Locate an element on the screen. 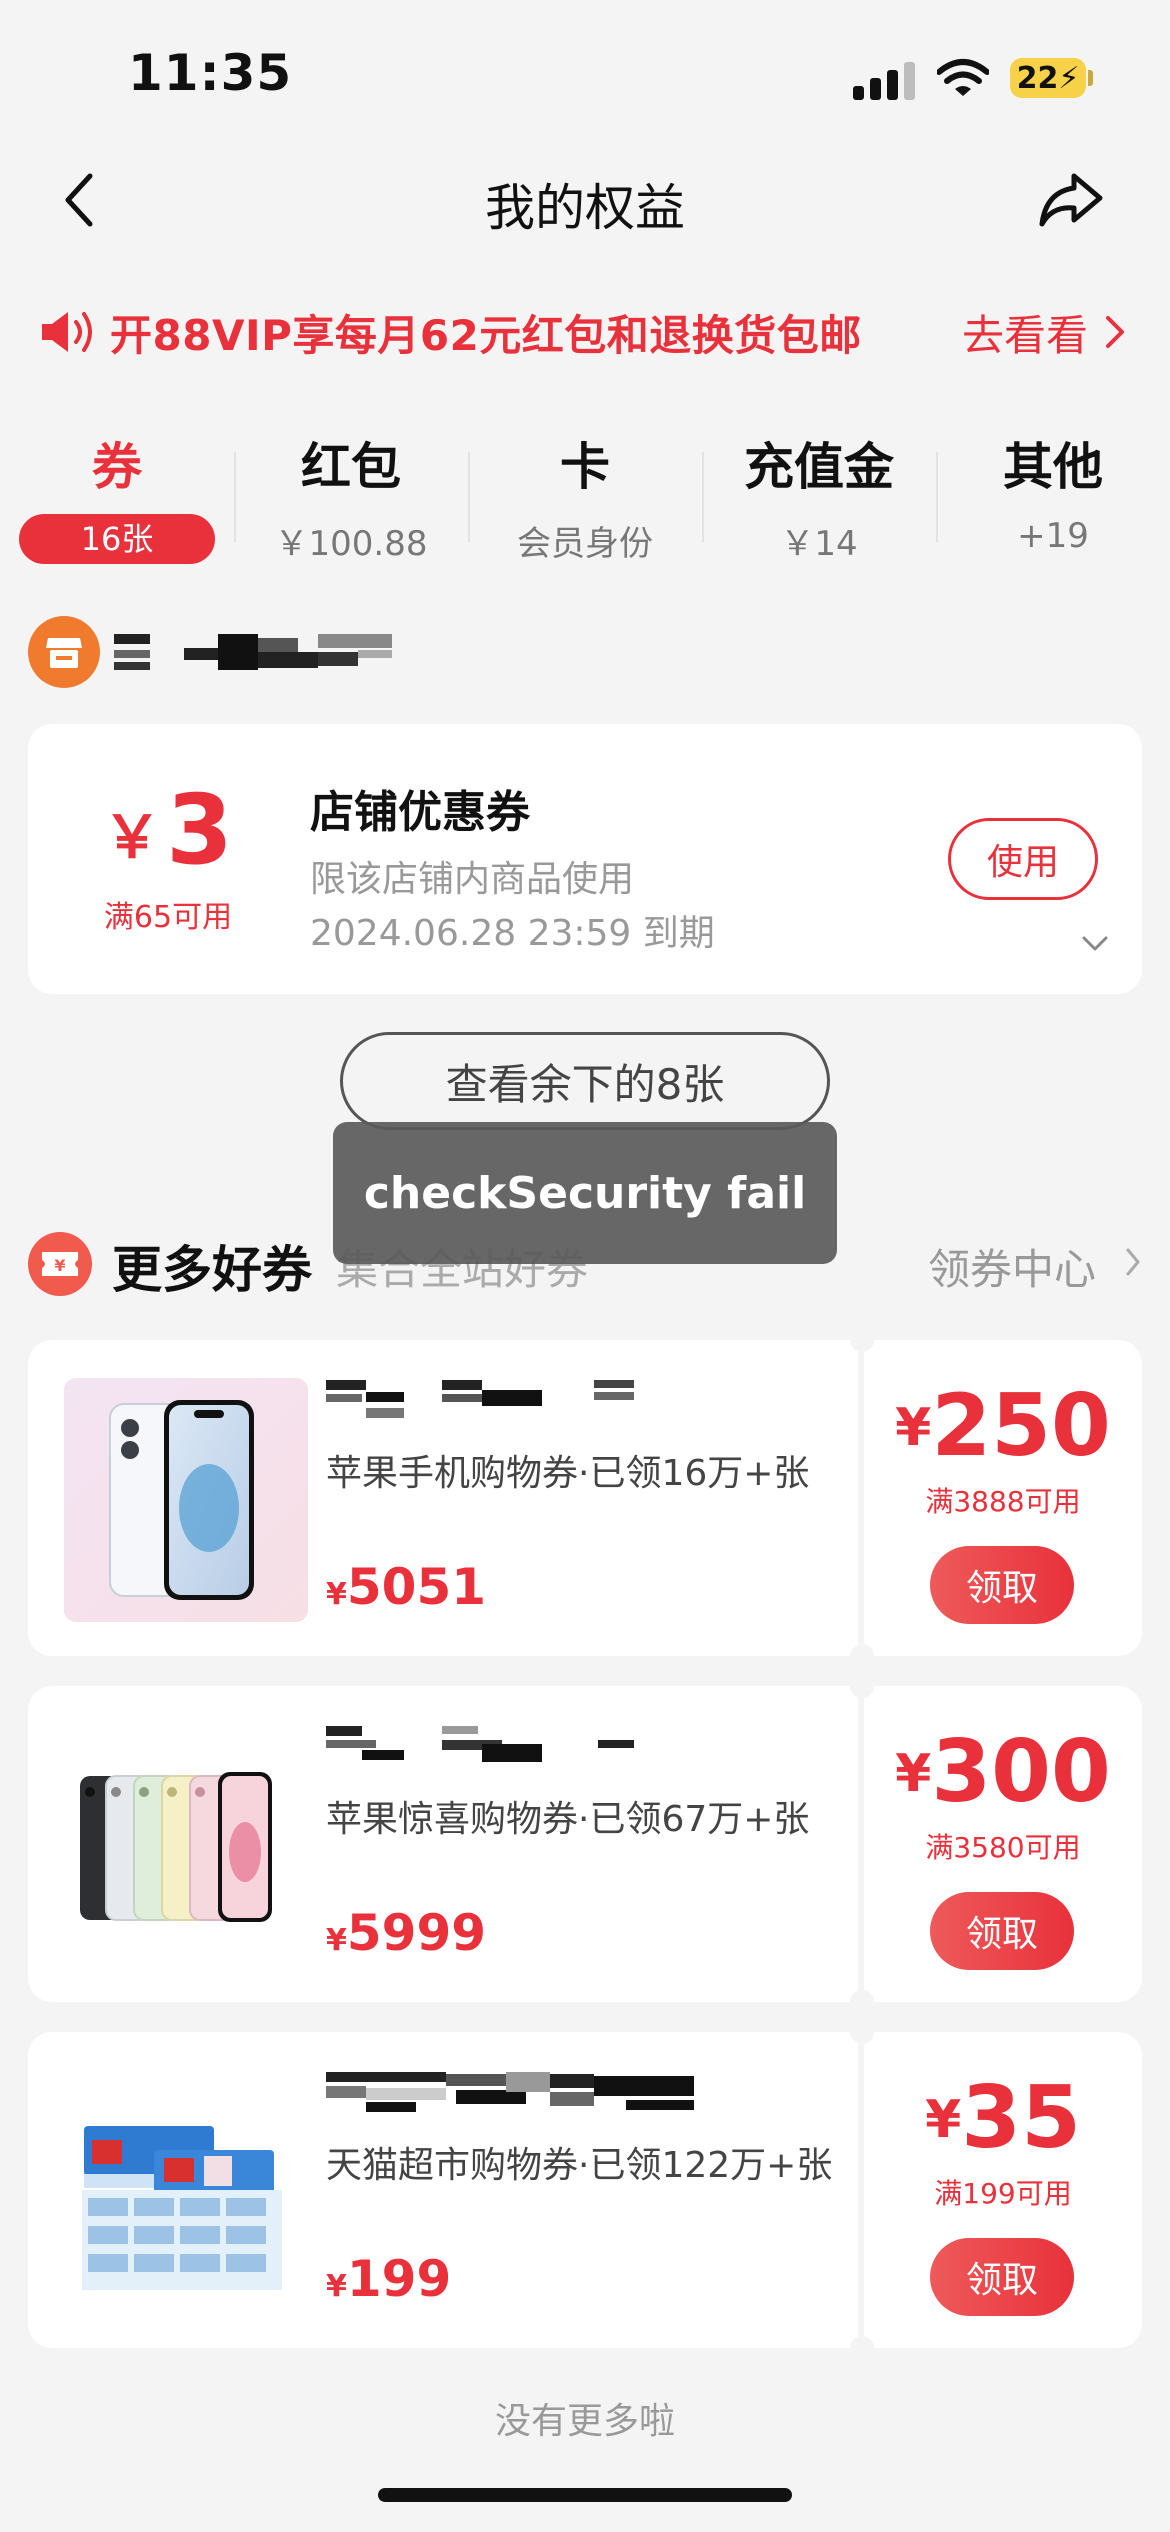 The height and width of the screenshot is (2532, 1170). deal-coupon-amount: ¥250 is located at coordinates (1003, 1426).